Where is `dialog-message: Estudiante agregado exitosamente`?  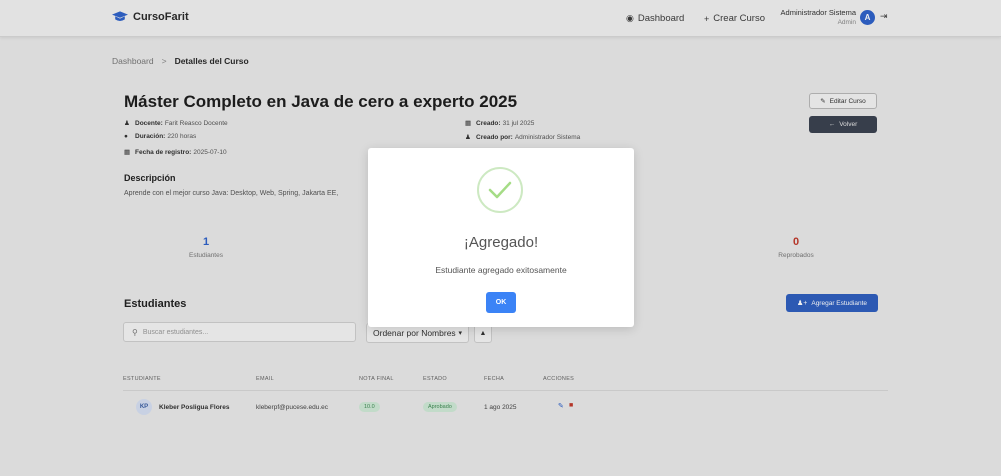
dialog-message: Estudiante agregado exitosamente is located at coordinates (501, 270).